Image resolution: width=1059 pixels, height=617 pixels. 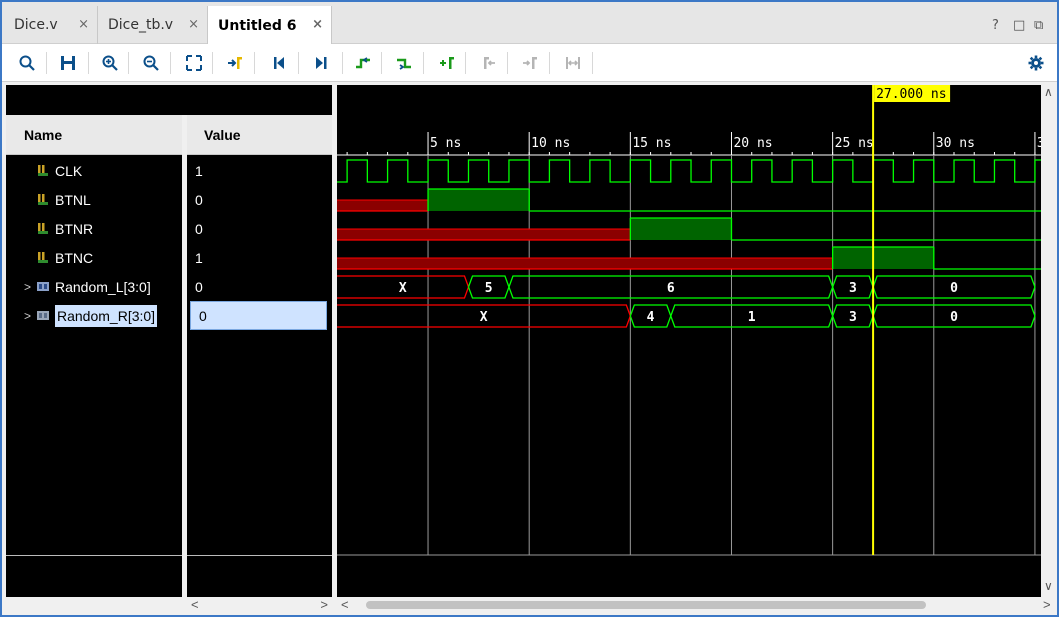 I want to click on signal-name: BTNC, so click(x=74, y=257).